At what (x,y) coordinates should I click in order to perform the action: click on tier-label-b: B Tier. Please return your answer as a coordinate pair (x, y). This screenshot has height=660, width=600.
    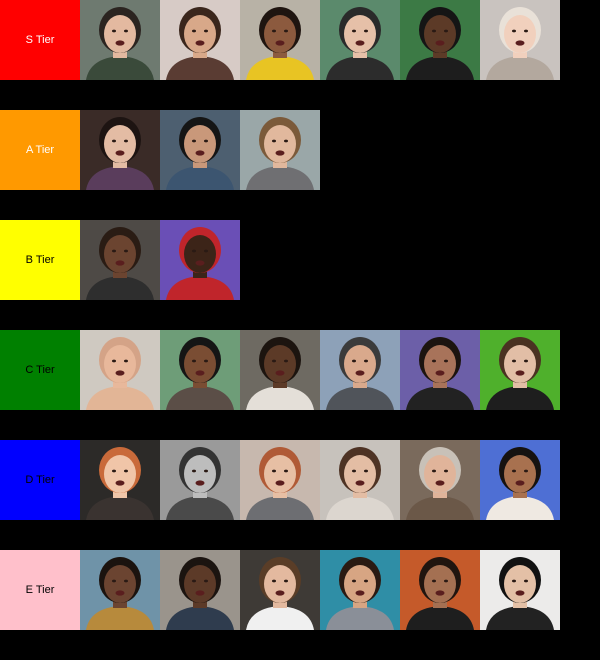
    Looking at the image, I should click on (40, 260).